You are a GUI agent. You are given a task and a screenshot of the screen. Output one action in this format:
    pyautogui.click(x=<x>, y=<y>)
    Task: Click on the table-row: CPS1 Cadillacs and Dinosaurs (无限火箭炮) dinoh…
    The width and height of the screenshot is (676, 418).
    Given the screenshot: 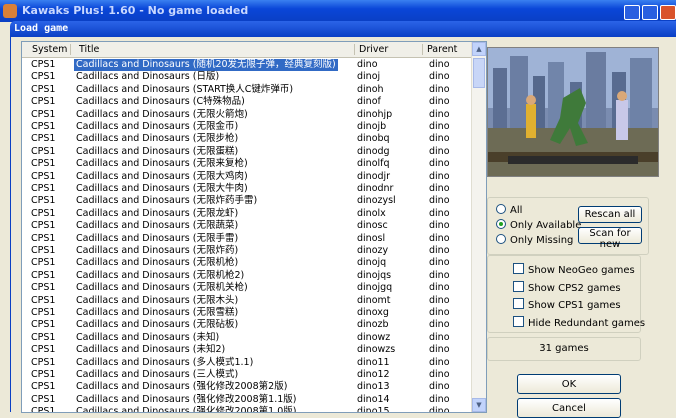 What is the action you would take?
    pyautogui.click(x=247, y=115)
    